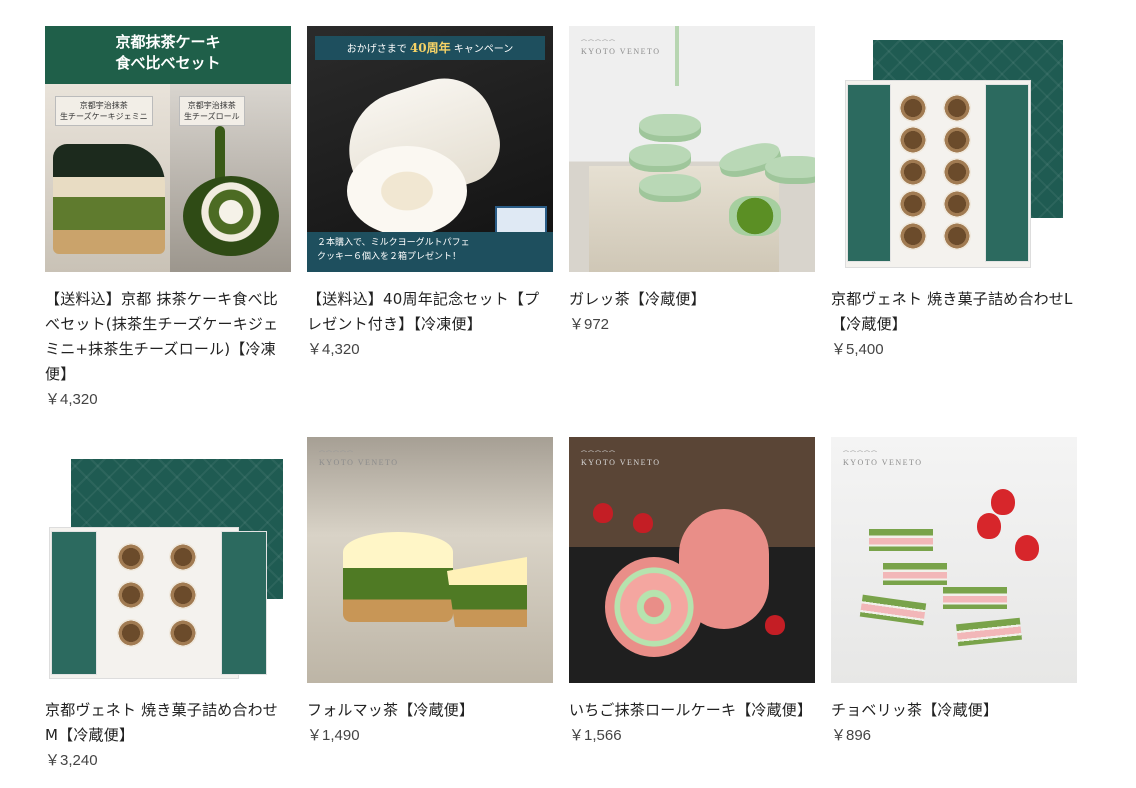  Describe the element at coordinates (168, 723) in the screenshot. I see `product-title: 京都ヴェネト 焼き菓子詰め合わせM【冷蔵便】` at that location.